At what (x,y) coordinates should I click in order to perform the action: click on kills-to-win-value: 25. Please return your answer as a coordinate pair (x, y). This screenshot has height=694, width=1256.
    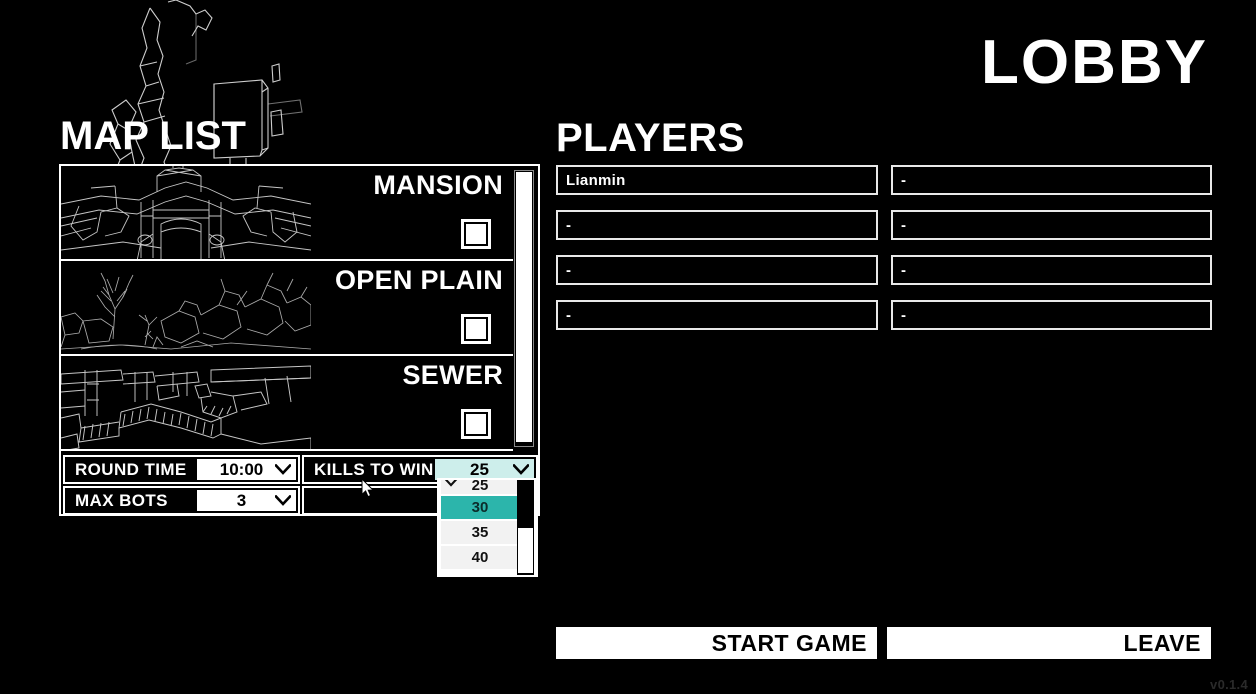
    Looking at the image, I should click on (479, 469).